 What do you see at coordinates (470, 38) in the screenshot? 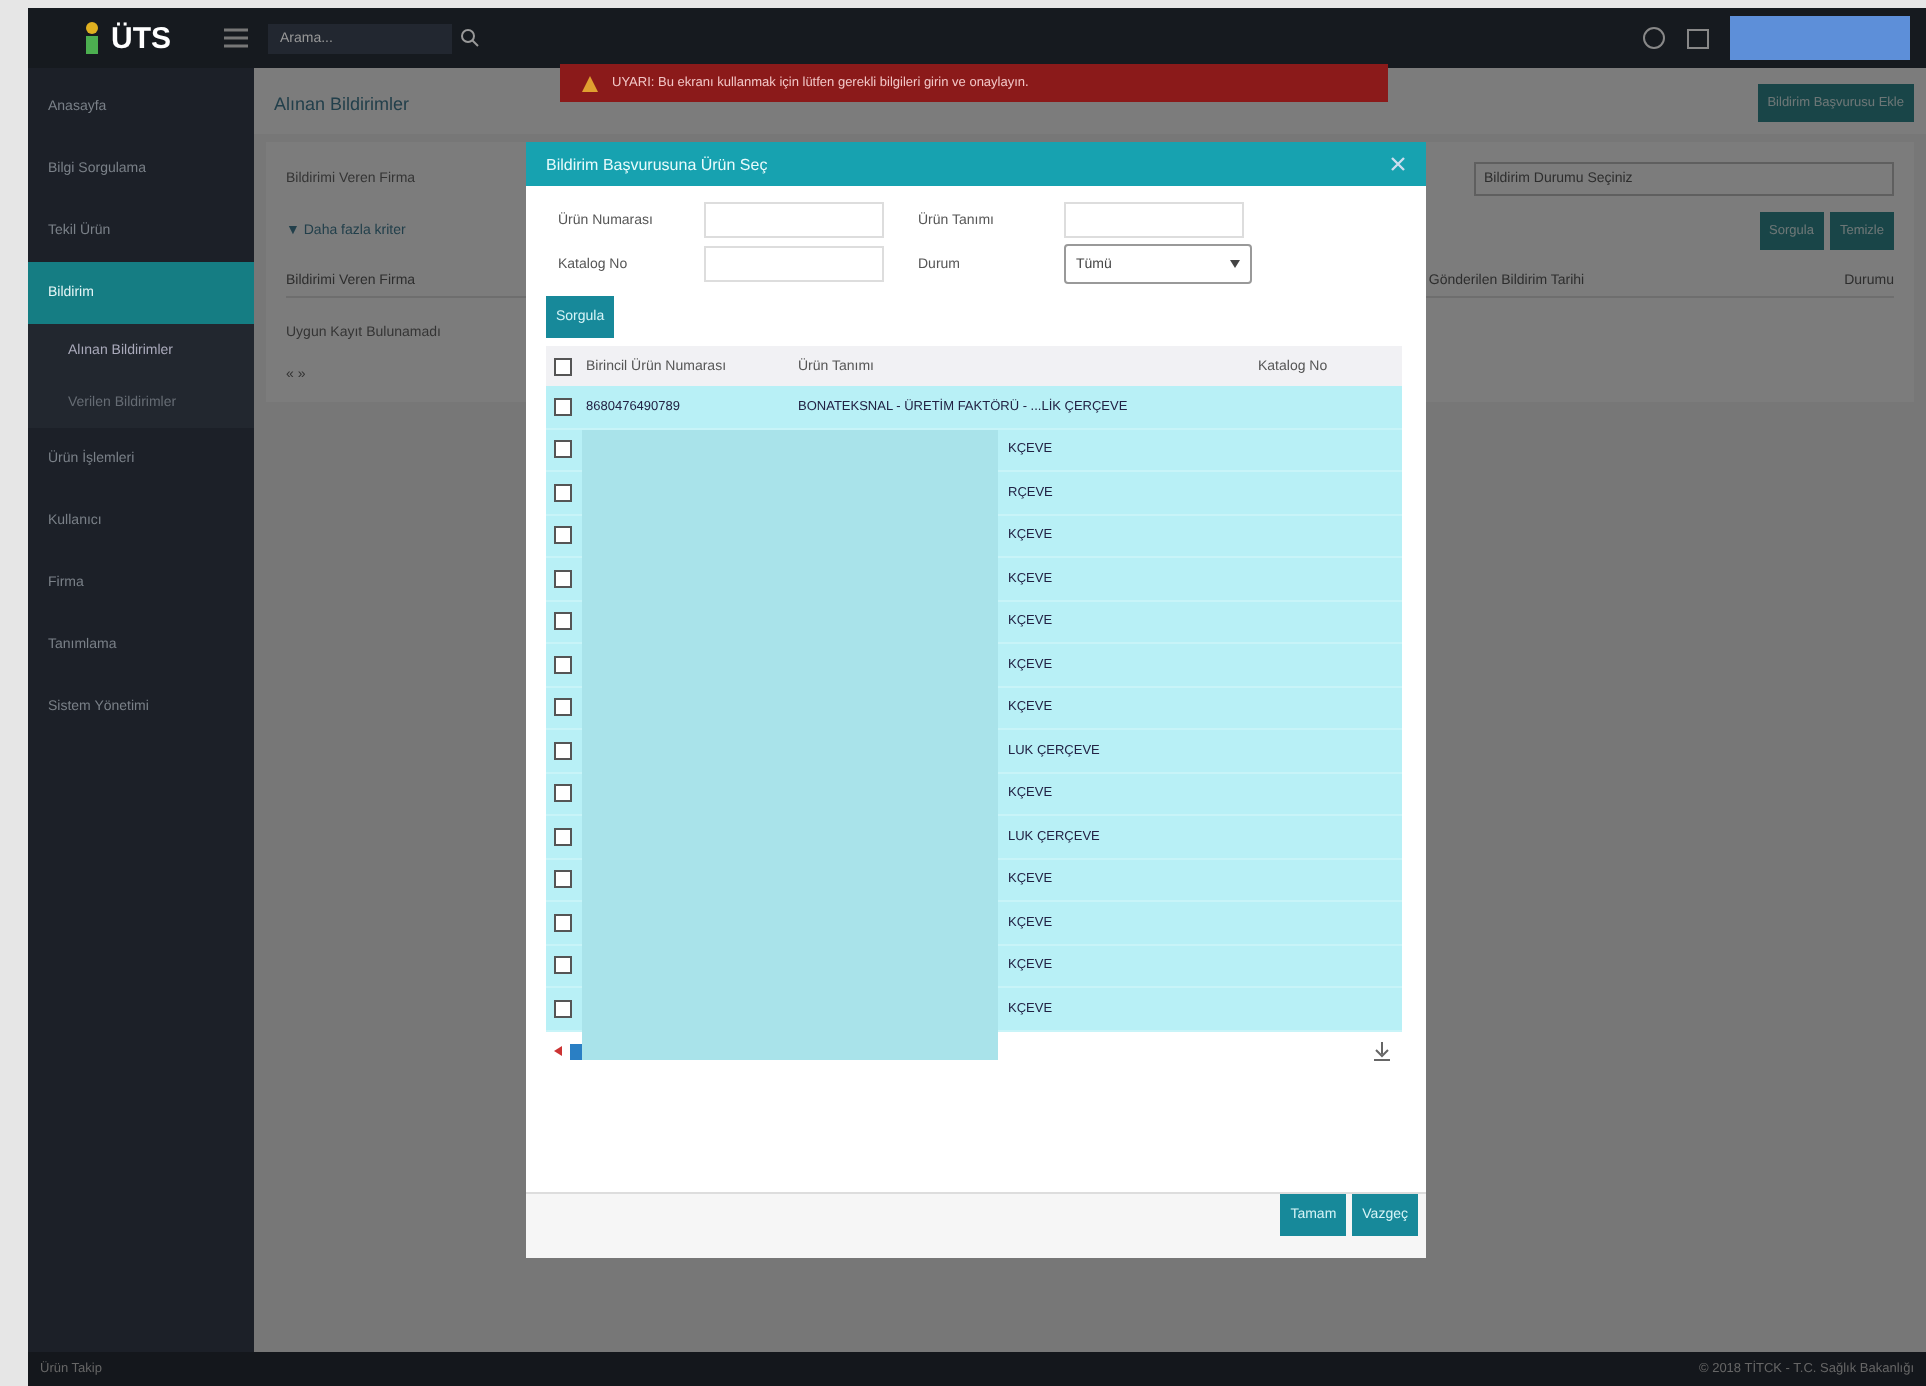
I see `search-icon` at bounding box center [470, 38].